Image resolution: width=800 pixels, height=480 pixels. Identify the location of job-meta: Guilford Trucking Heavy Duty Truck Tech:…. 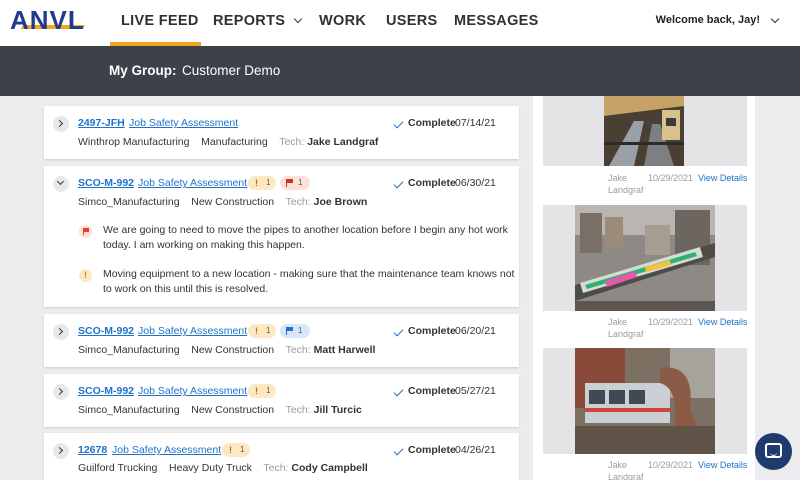
(223, 468).